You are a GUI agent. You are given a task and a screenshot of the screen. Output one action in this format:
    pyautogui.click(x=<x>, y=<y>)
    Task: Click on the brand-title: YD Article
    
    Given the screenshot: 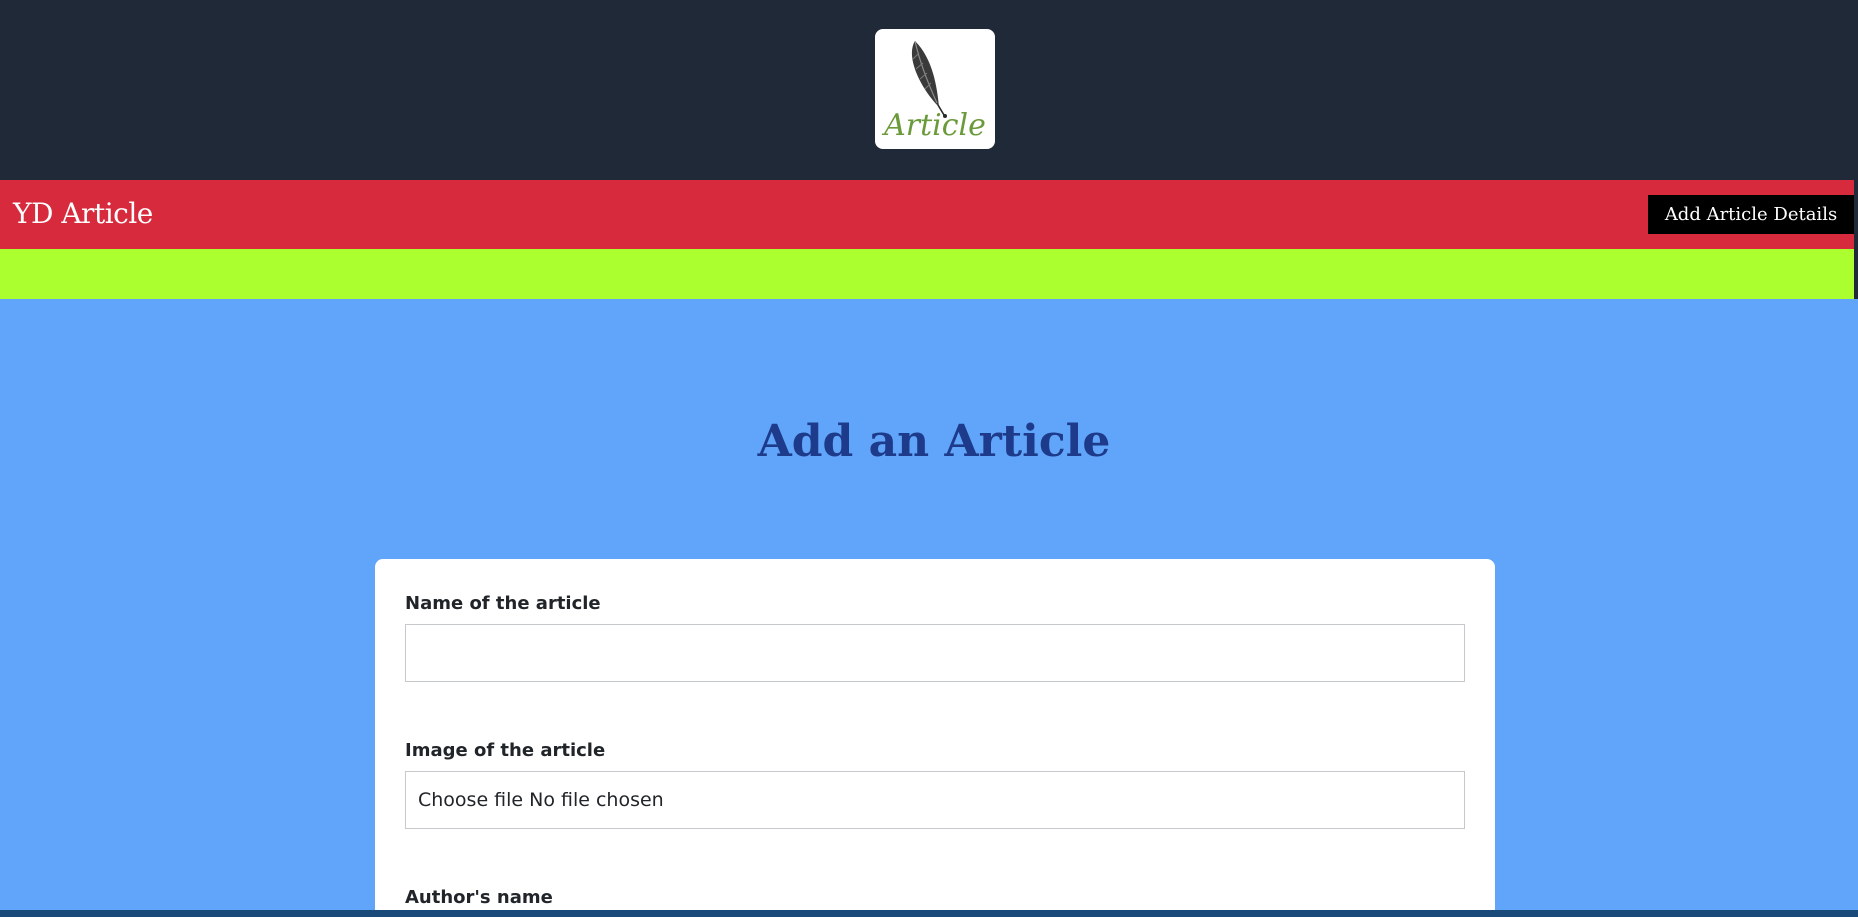 What is the action you would take?
    pyautogui.click(x=83, y=214)
    